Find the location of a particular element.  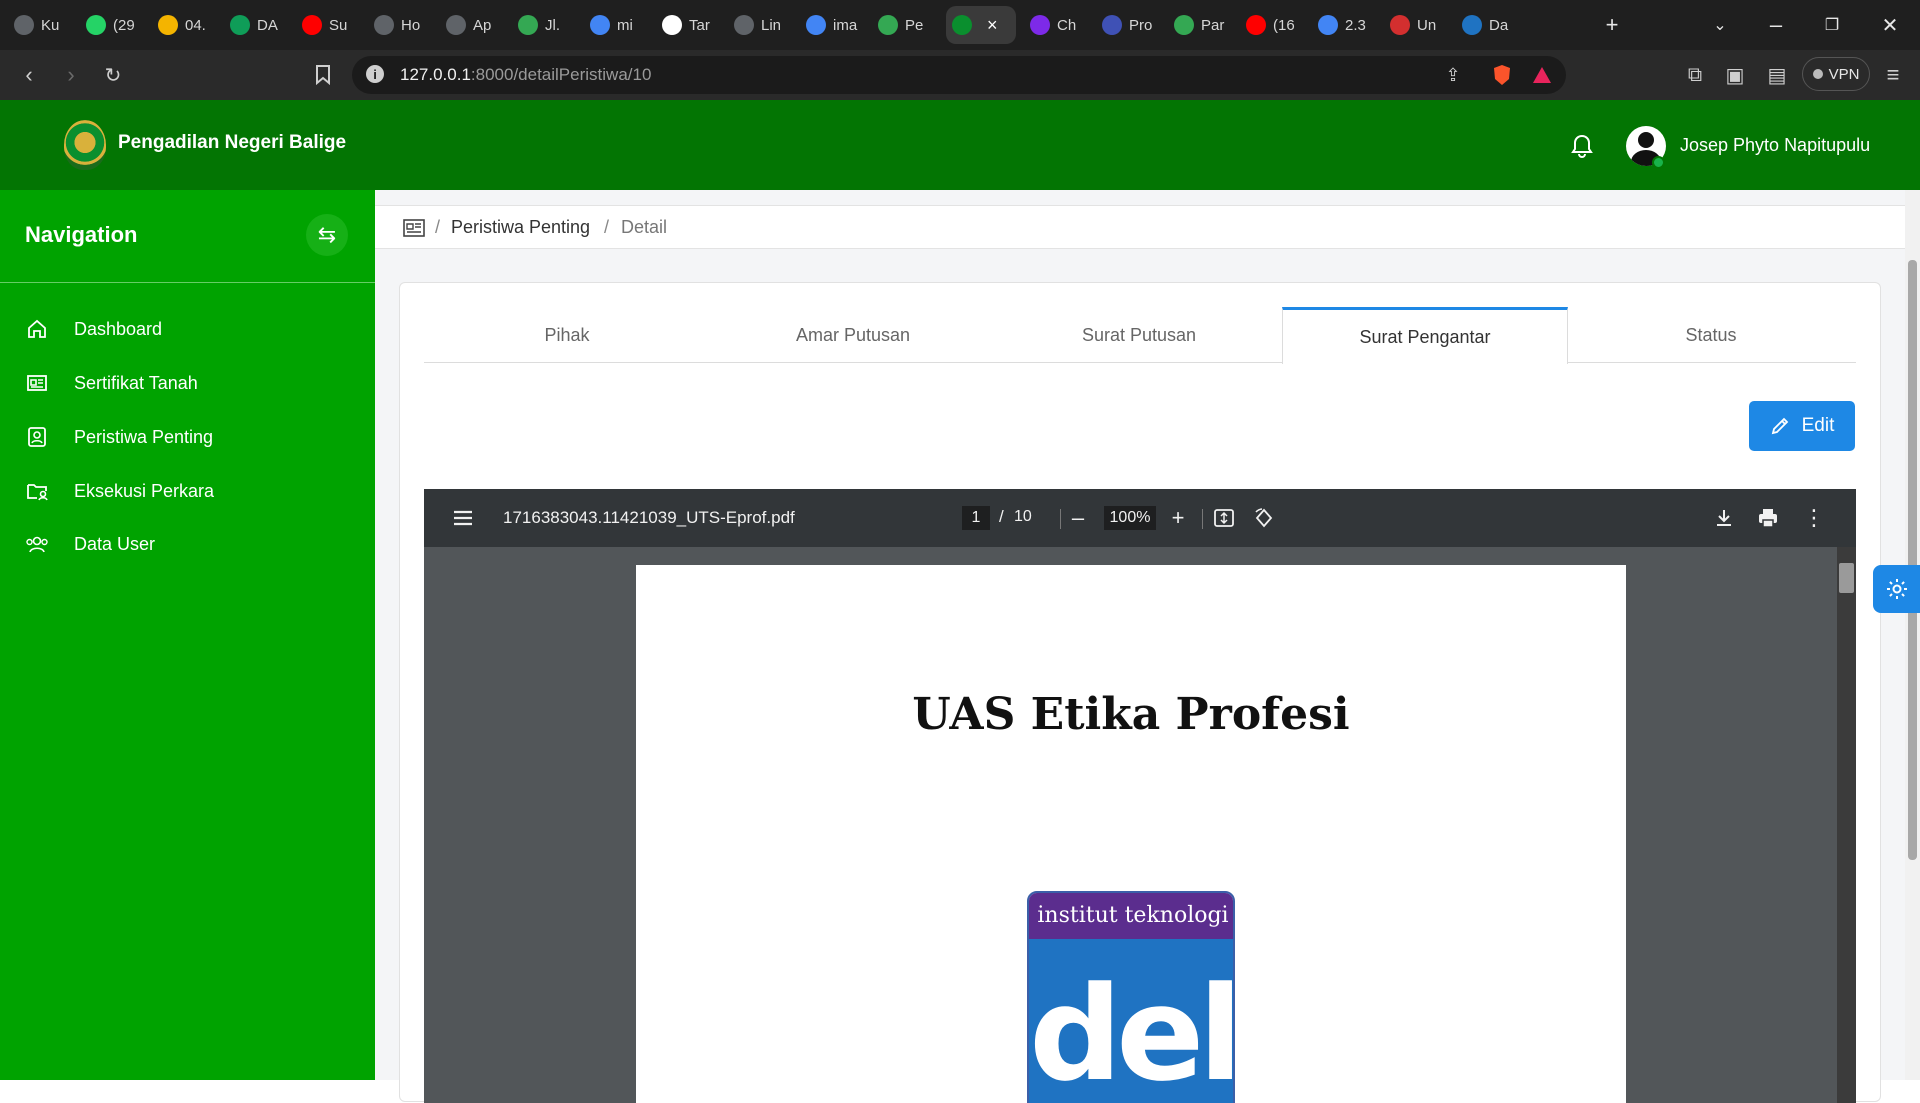

browser-tab: Un is located at coordinates (1417, 25).